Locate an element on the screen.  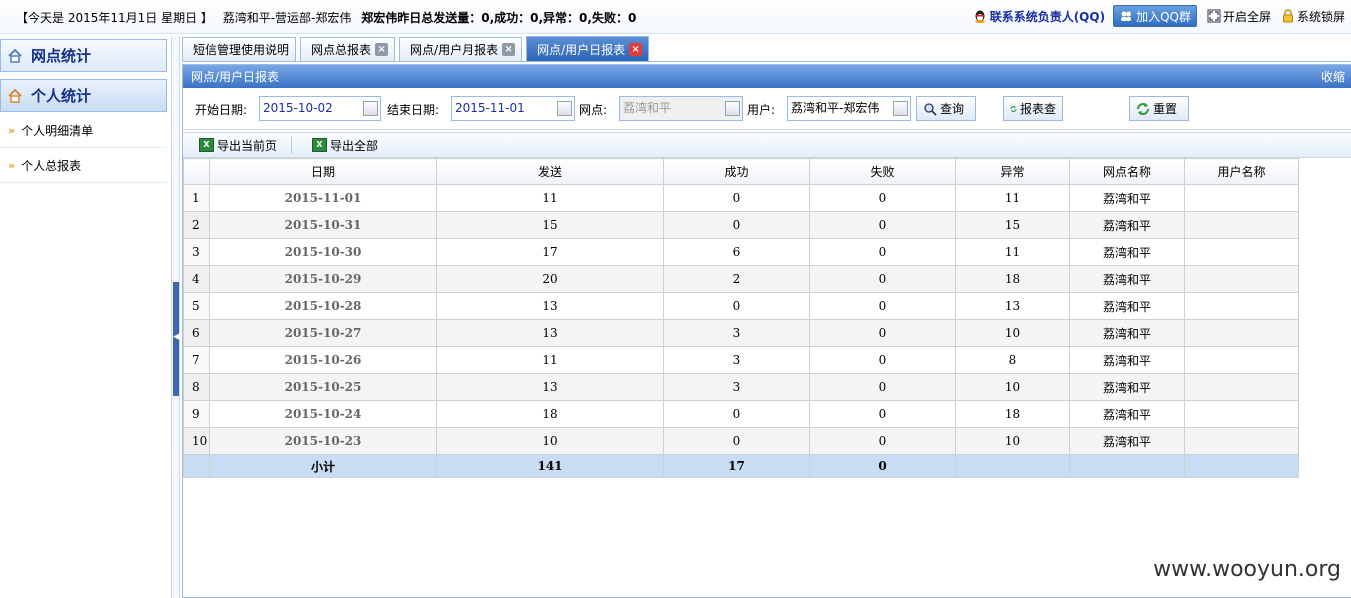
end-date-field: 2015-11-01 is located at coordinates (513, 108).